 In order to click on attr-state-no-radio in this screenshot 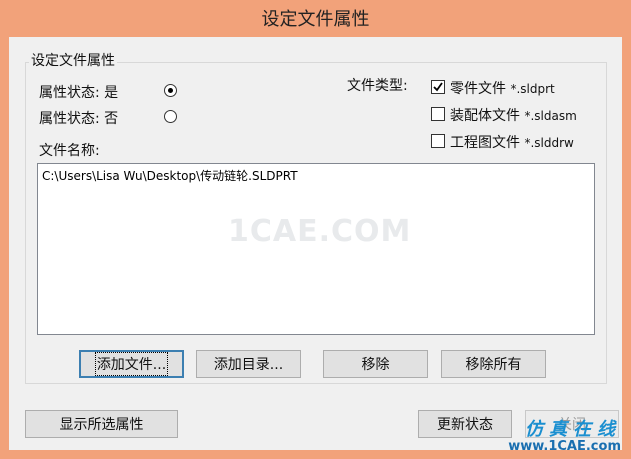, I will do `click(170, 116)`.